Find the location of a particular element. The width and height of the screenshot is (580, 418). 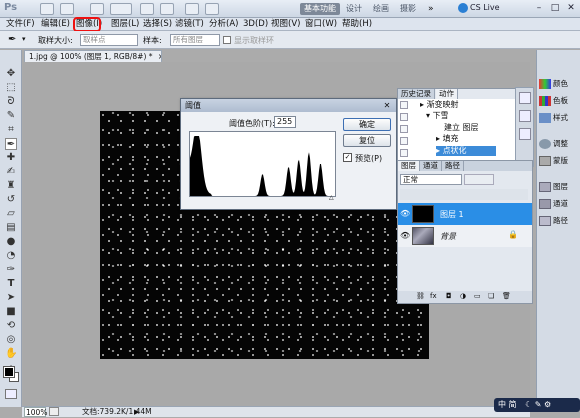

close-icon: ✕ is located at coordinates (571, 8).